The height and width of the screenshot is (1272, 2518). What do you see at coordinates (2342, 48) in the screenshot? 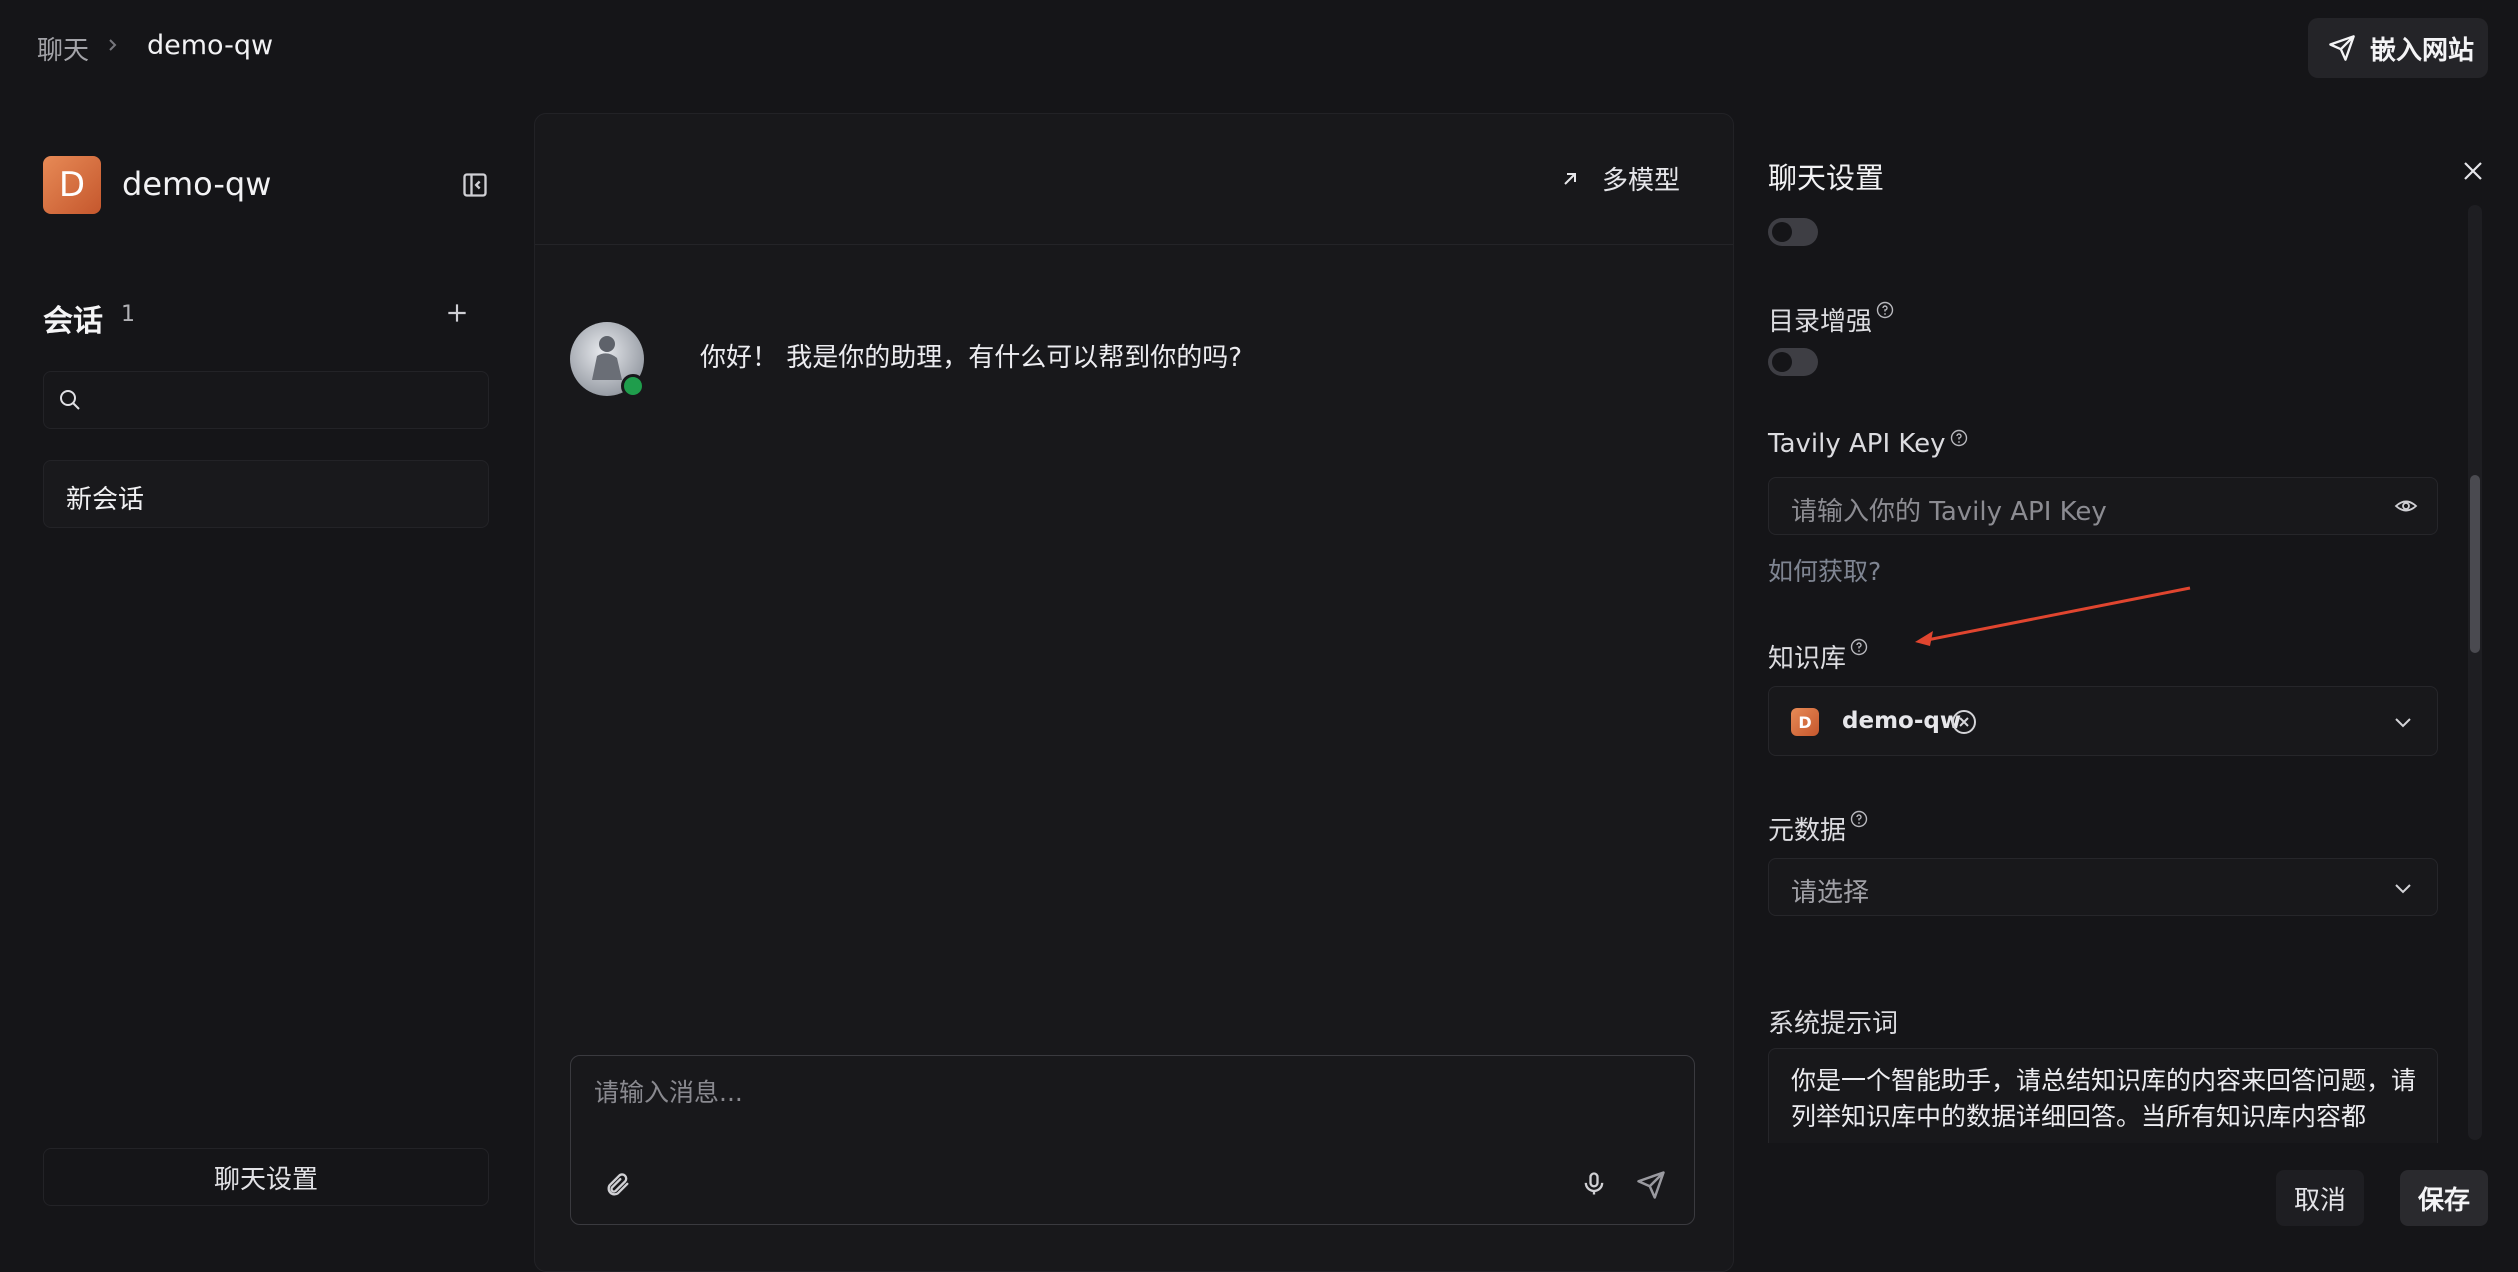
I see `send-icon` at bounding box center [2342, 48].